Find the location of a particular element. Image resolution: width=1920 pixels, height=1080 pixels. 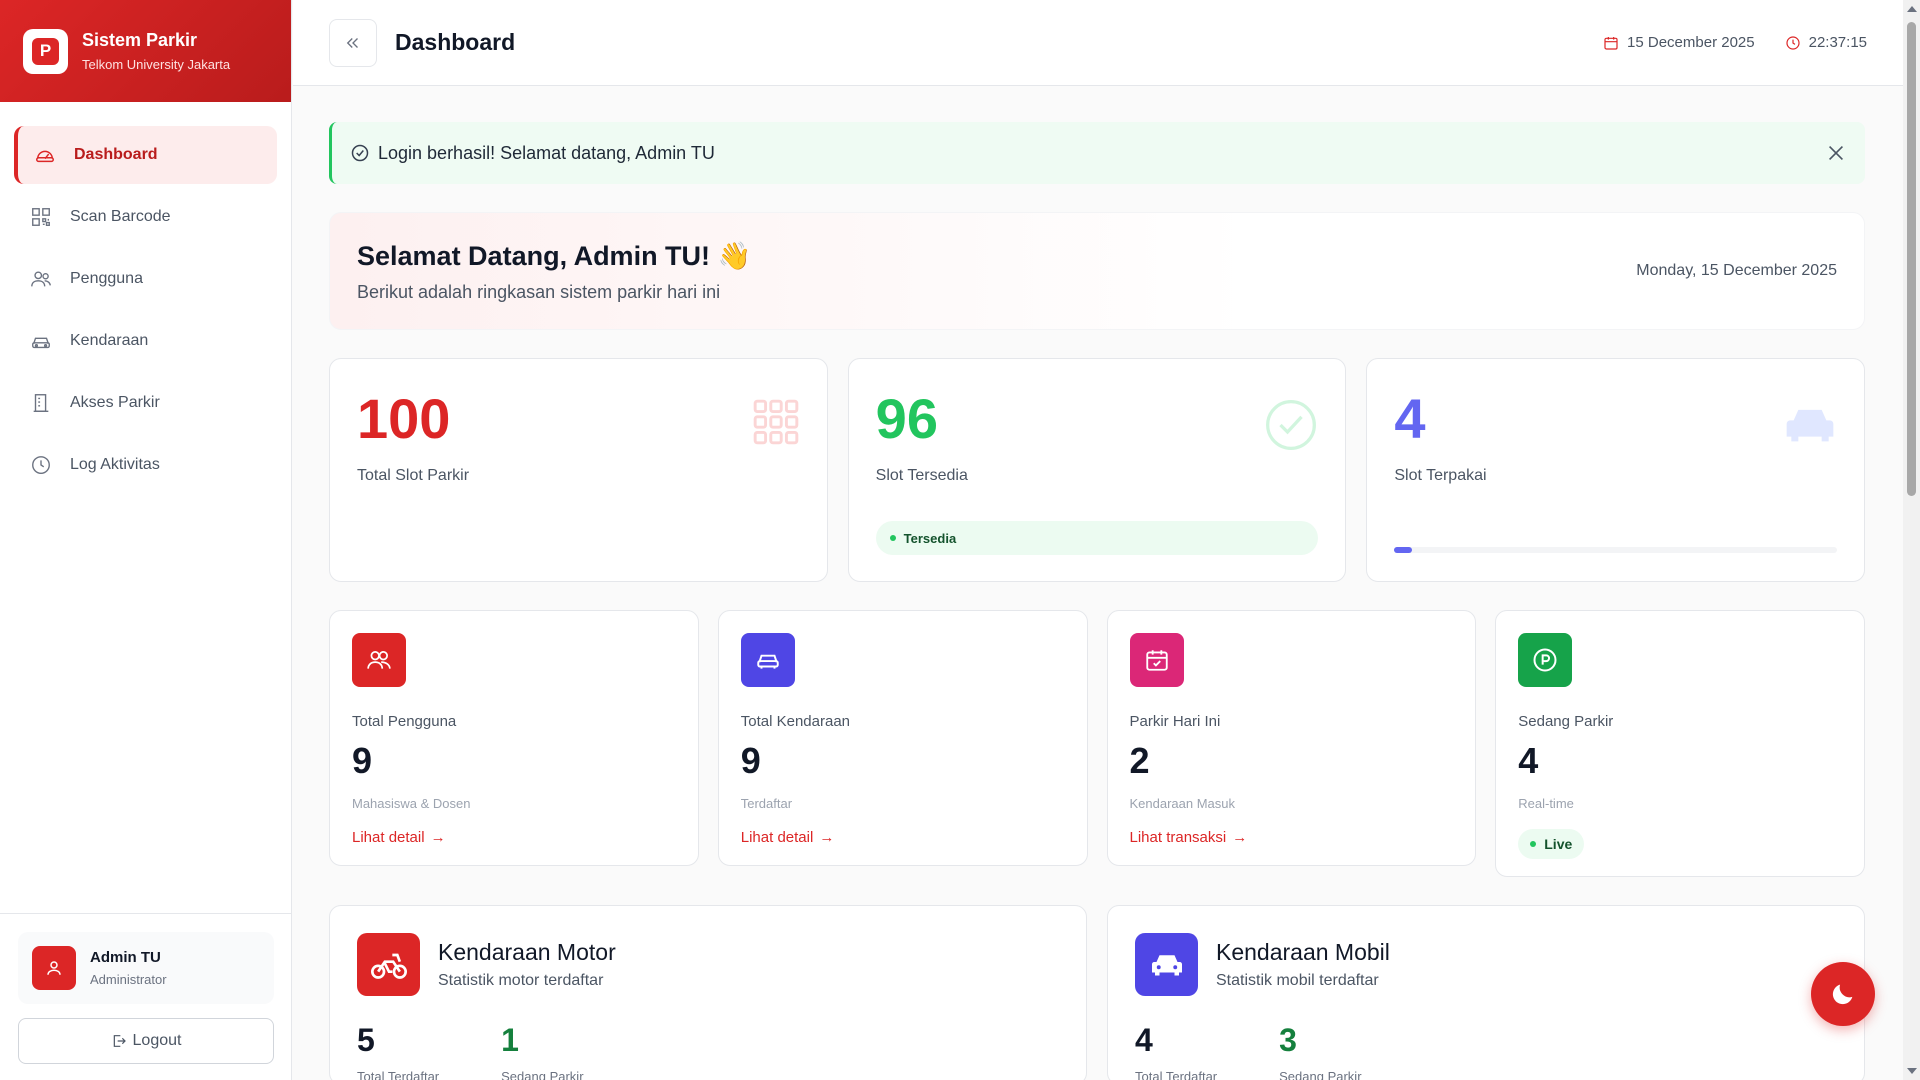

card-subtext: Mahasiswa & Dosen is located at coordinates (411, 803).